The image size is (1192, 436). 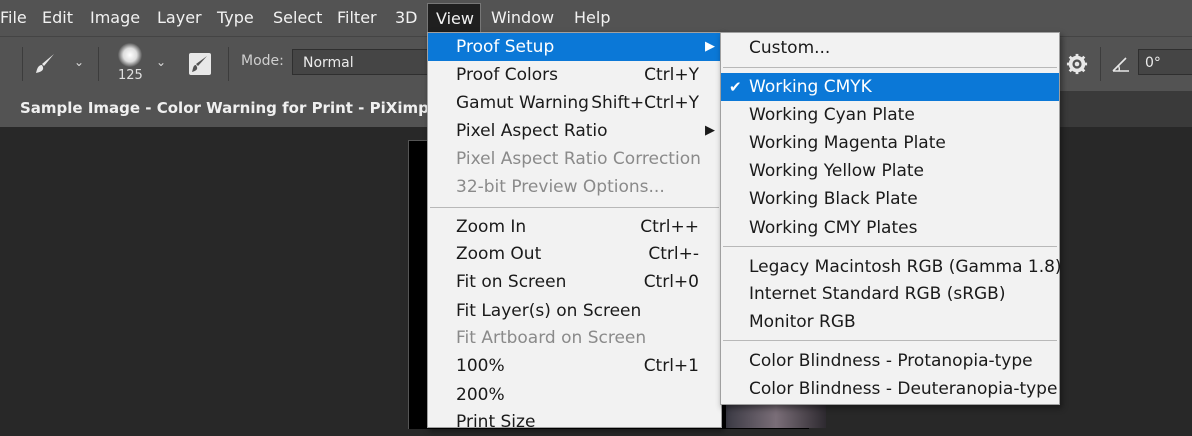 I want to click on mode-label: Mode:, so click(x=262, y=61).